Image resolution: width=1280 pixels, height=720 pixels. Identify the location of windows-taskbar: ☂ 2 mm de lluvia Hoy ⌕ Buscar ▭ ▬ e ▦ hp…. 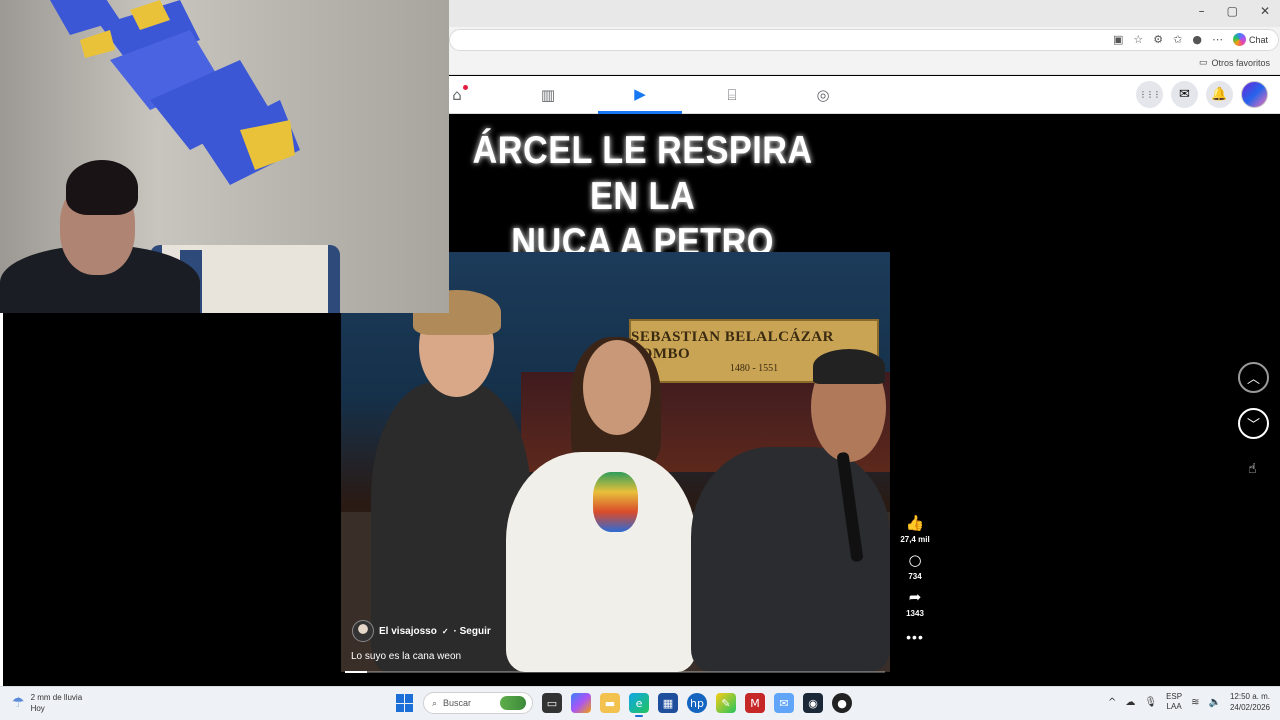
(640, 703).